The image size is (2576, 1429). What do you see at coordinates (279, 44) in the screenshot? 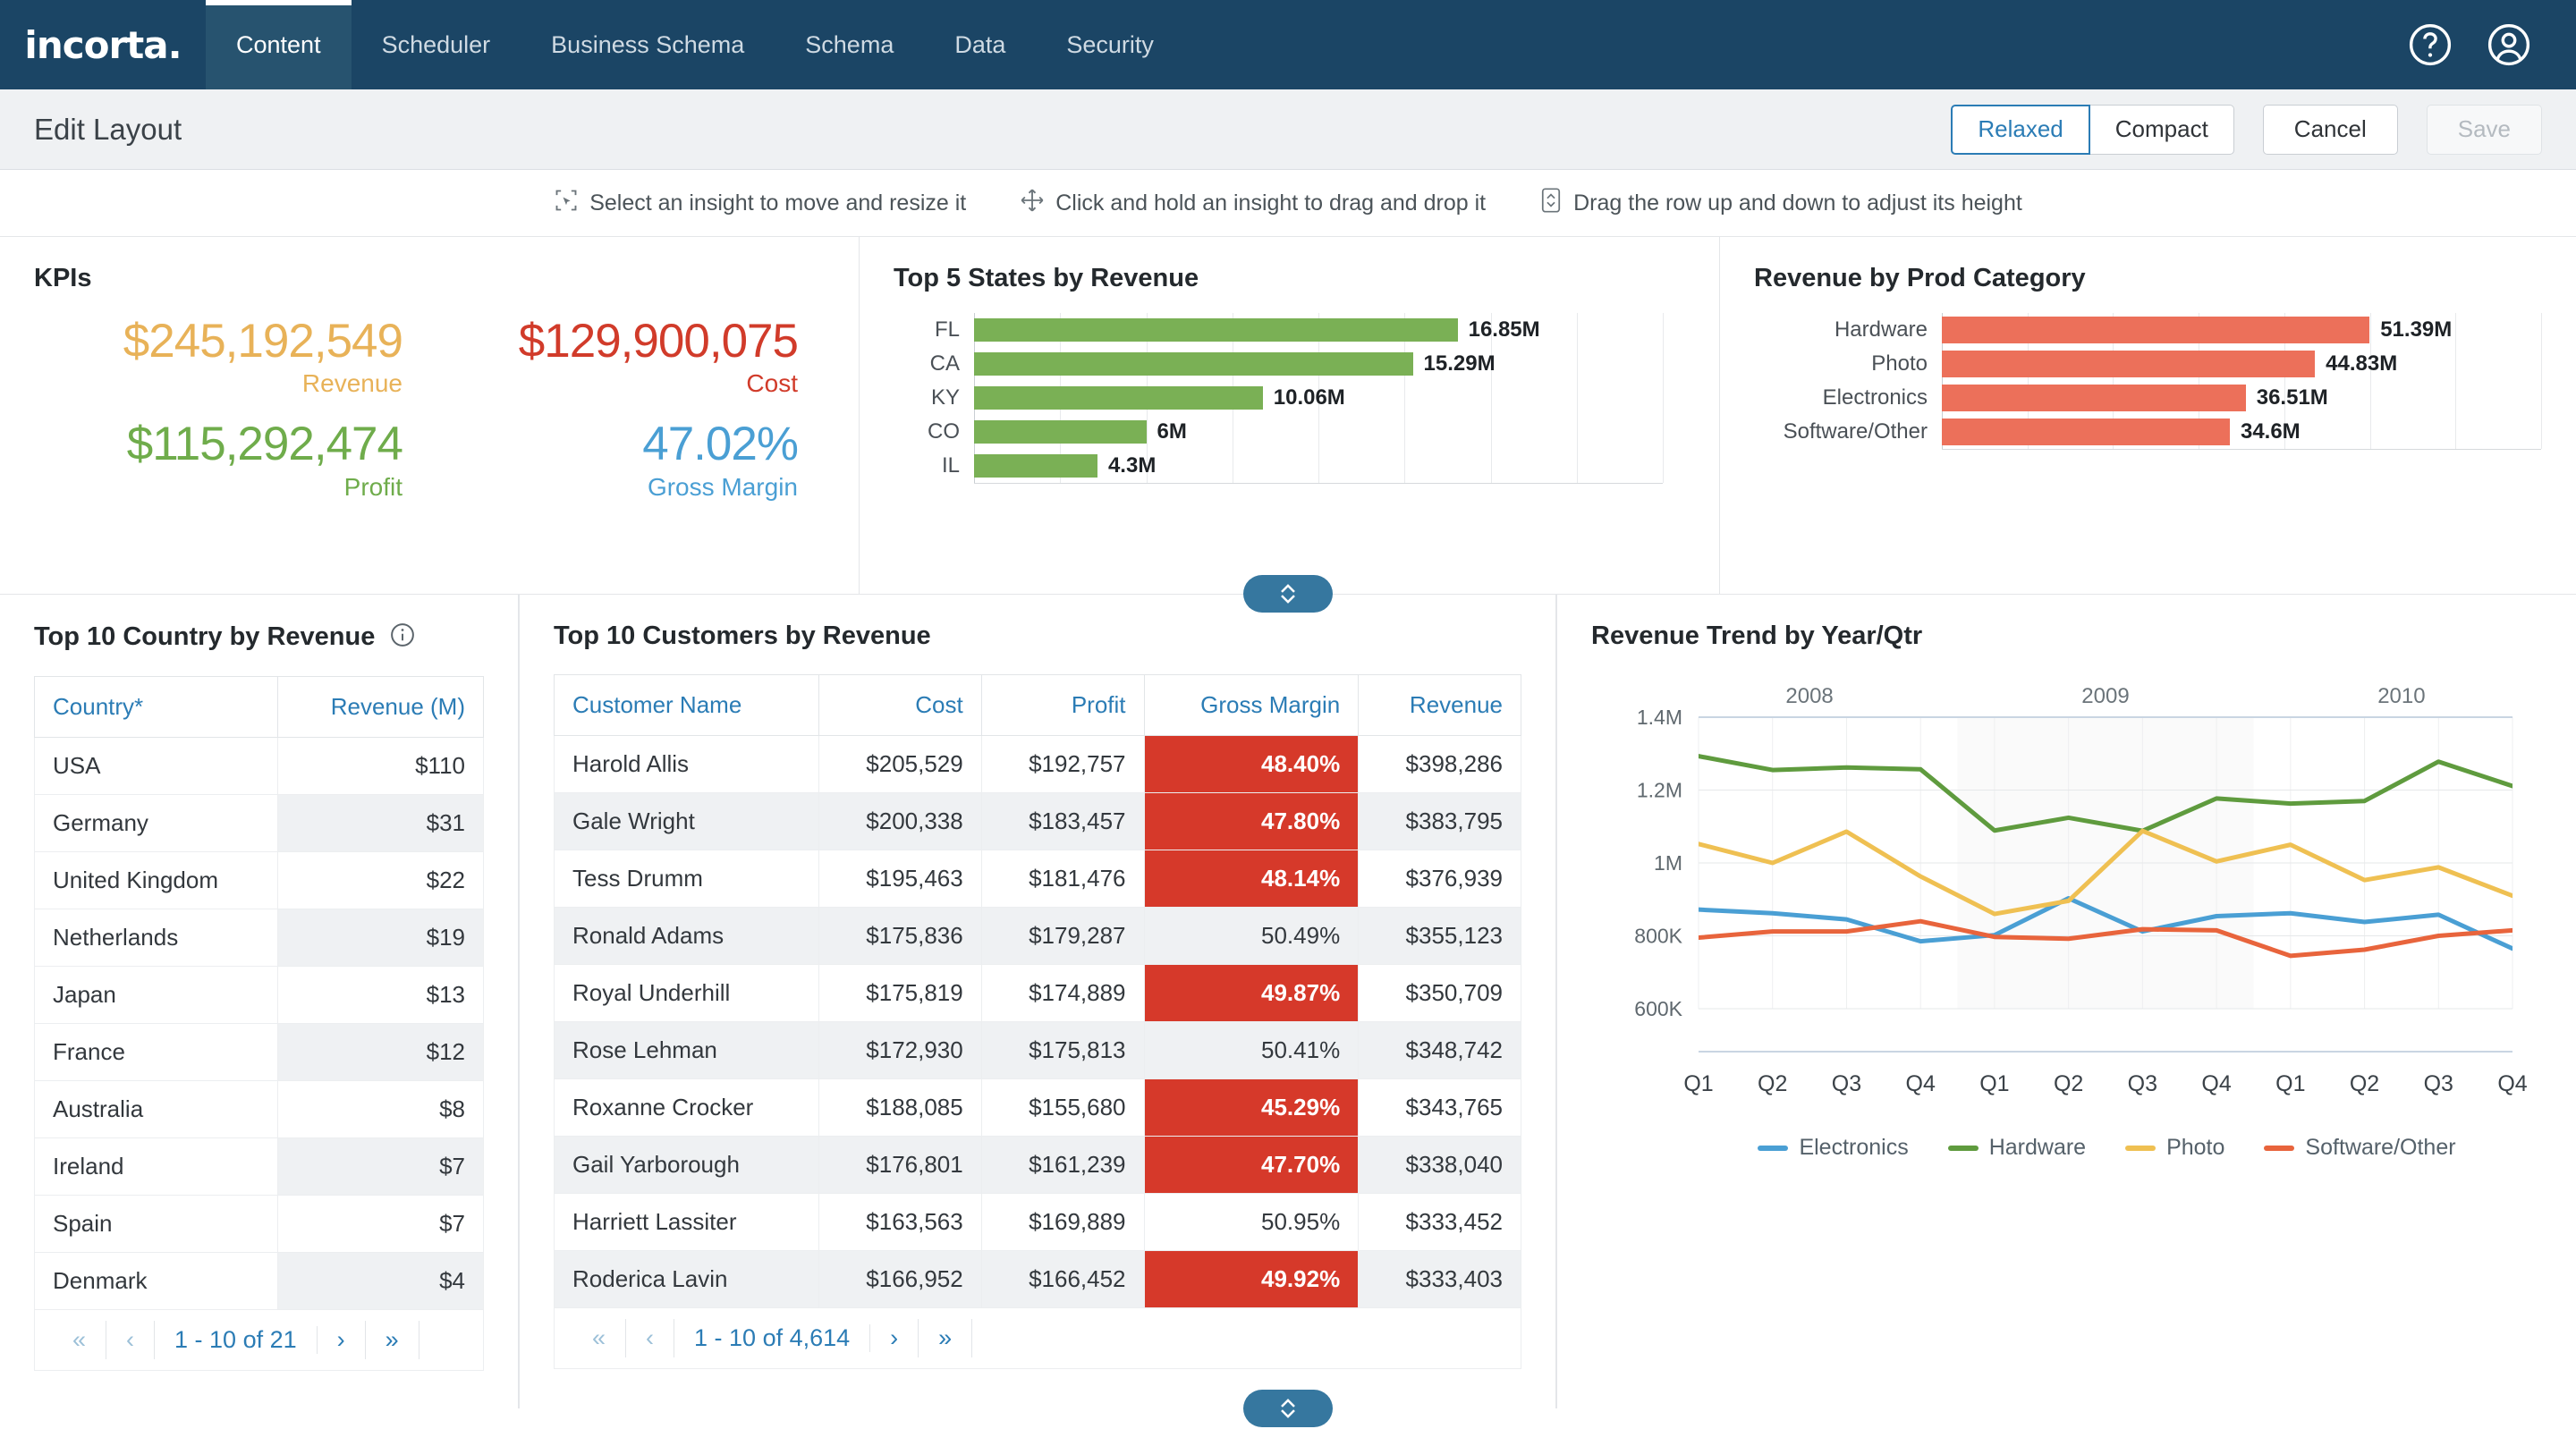
I see `nav-item-content: Content` at bounding box center [279, 44].